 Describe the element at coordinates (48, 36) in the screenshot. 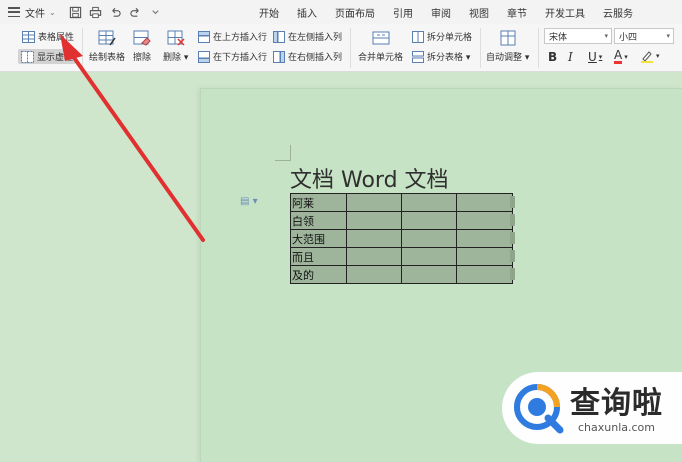

I see `table-properties-button: 表格属性` at that location.